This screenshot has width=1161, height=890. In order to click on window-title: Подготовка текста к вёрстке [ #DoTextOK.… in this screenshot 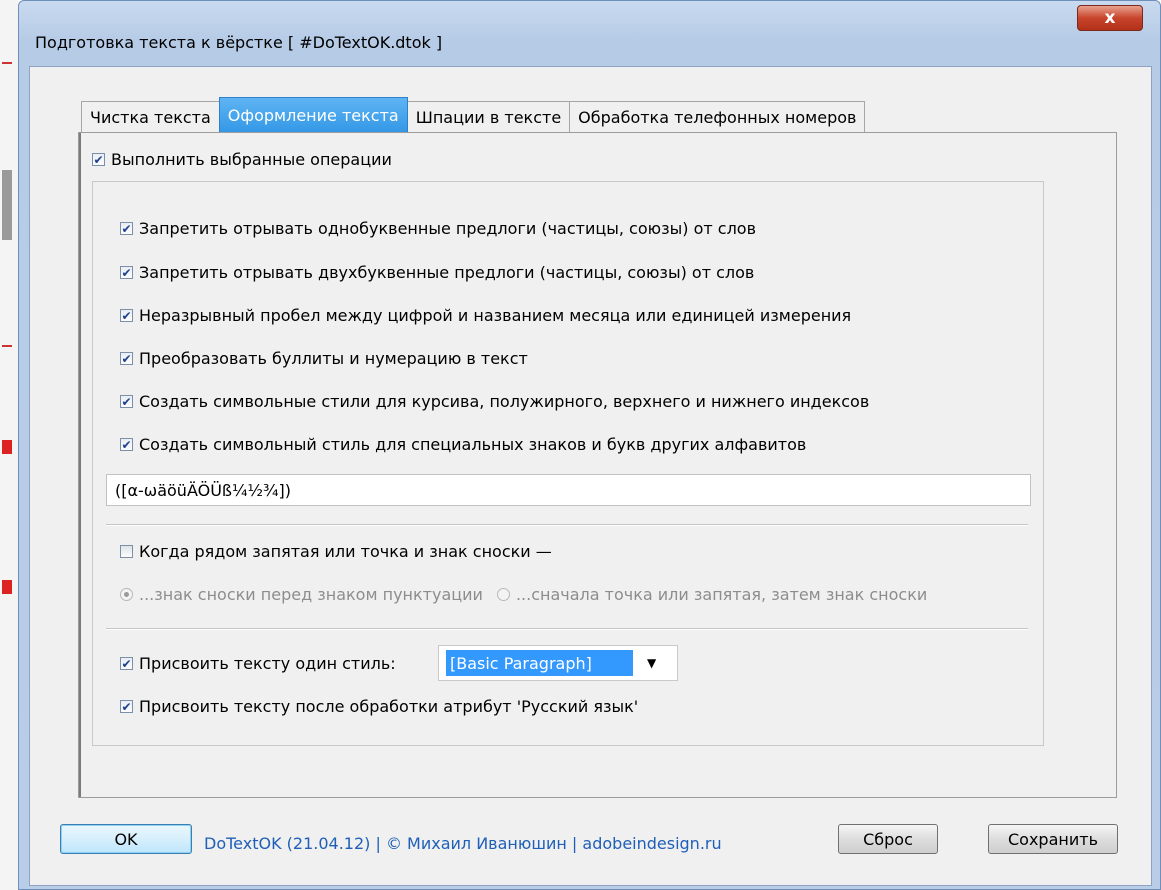, I will do `click(239, 42)`.